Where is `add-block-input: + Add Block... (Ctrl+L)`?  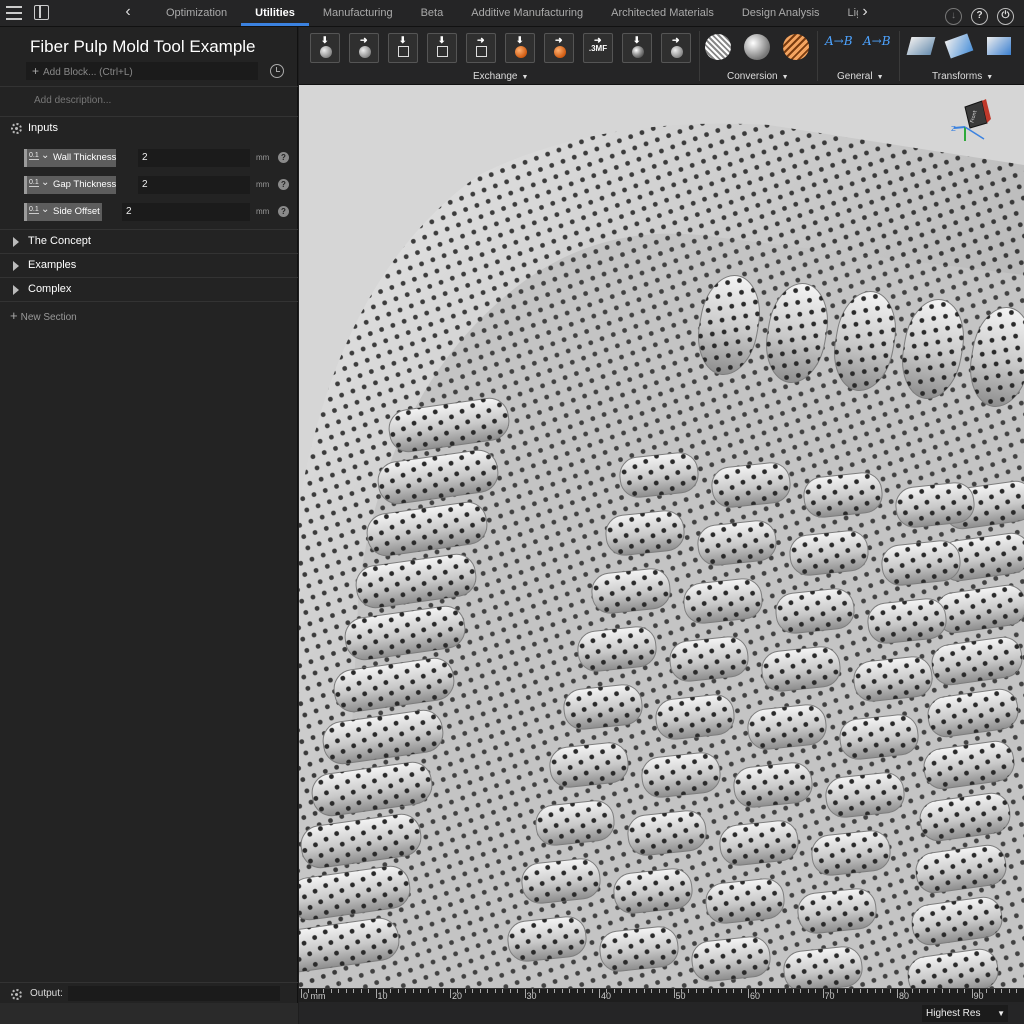 add-block-input: + Add Block... (Ctrl+L) is located at coordinates (142, 71).